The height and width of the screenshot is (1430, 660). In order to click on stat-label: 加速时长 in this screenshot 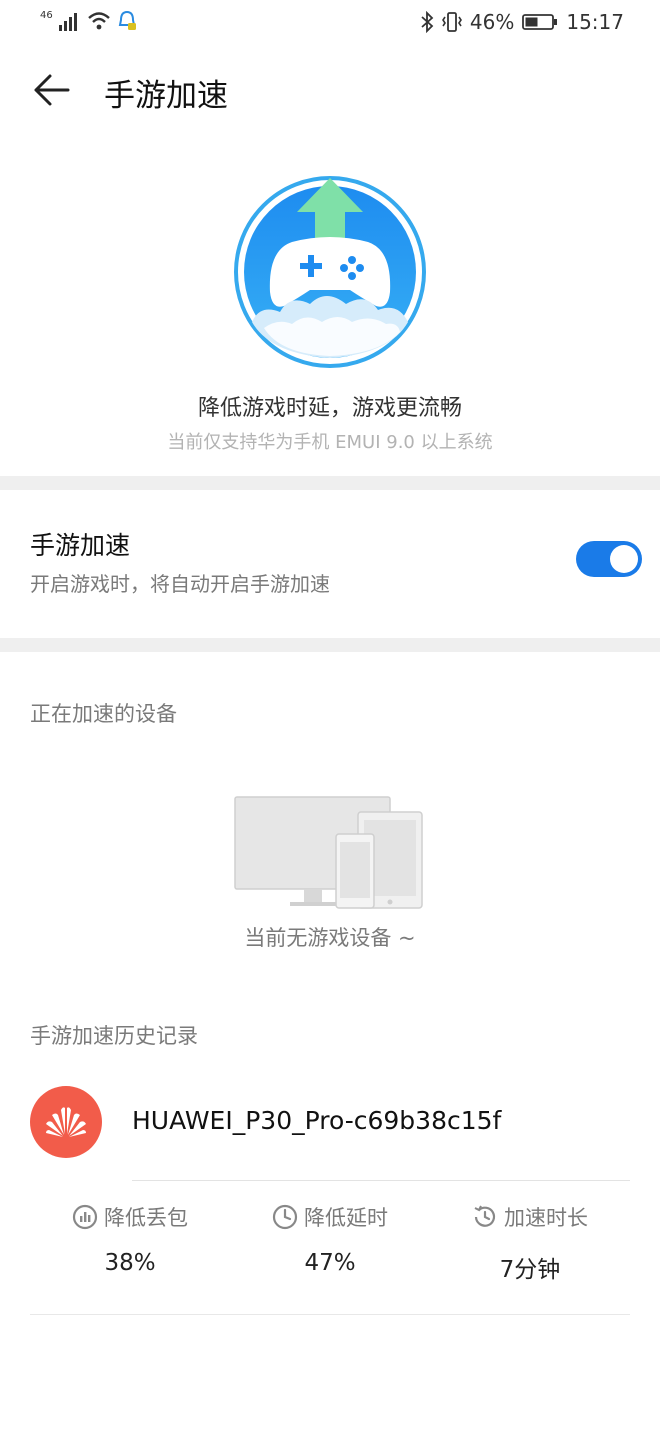, I will do `click(546, 1218)`.